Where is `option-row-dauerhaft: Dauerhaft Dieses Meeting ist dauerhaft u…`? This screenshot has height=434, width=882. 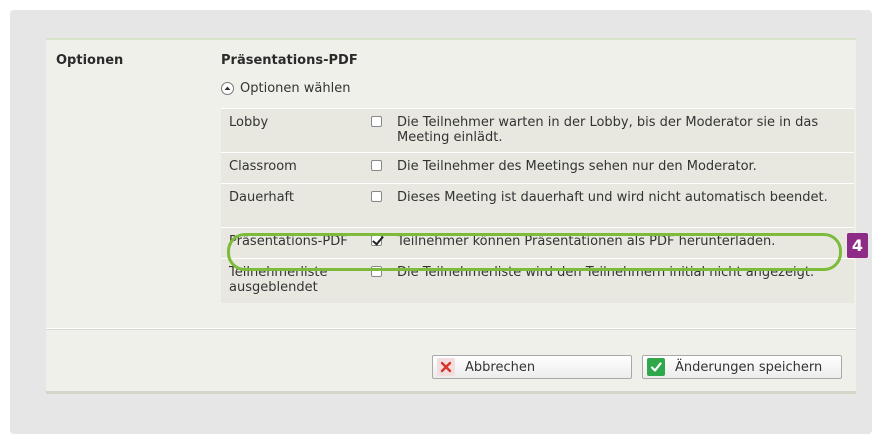
option-row-dauerhaft: Dauerhaft Dieses Meeting ist dauerhaft u… is located at coordinates (537, 205).